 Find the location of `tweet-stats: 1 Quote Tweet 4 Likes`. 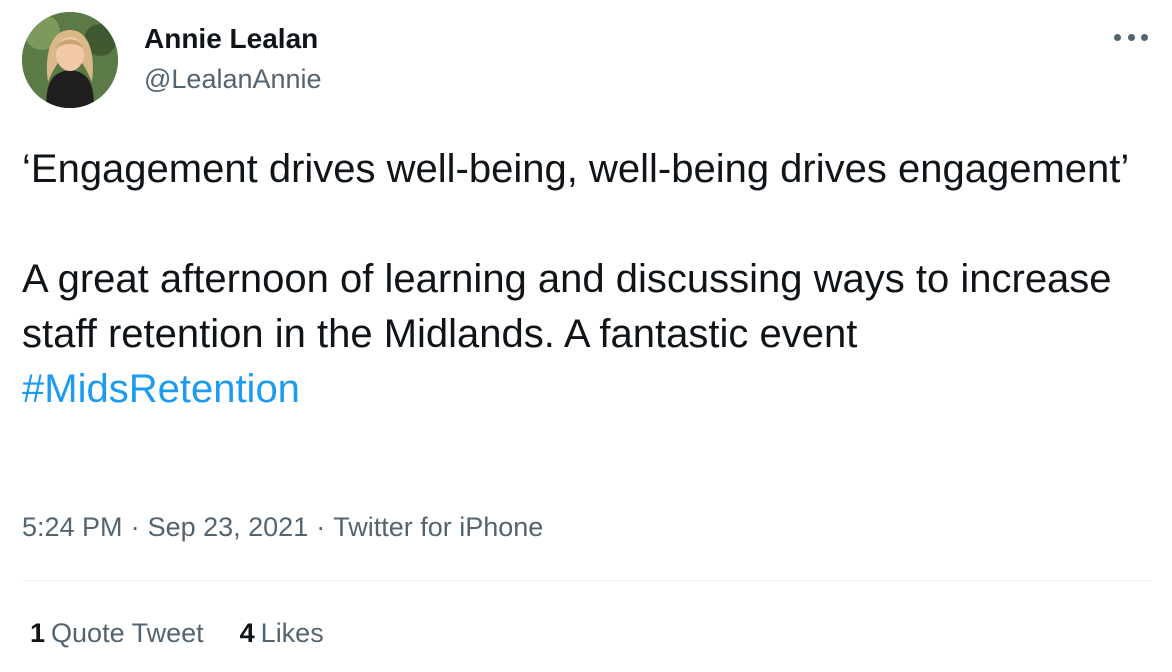

tweet-stats: 1 Quote Tweet 4 Likes is located at coordinates (177, 633).